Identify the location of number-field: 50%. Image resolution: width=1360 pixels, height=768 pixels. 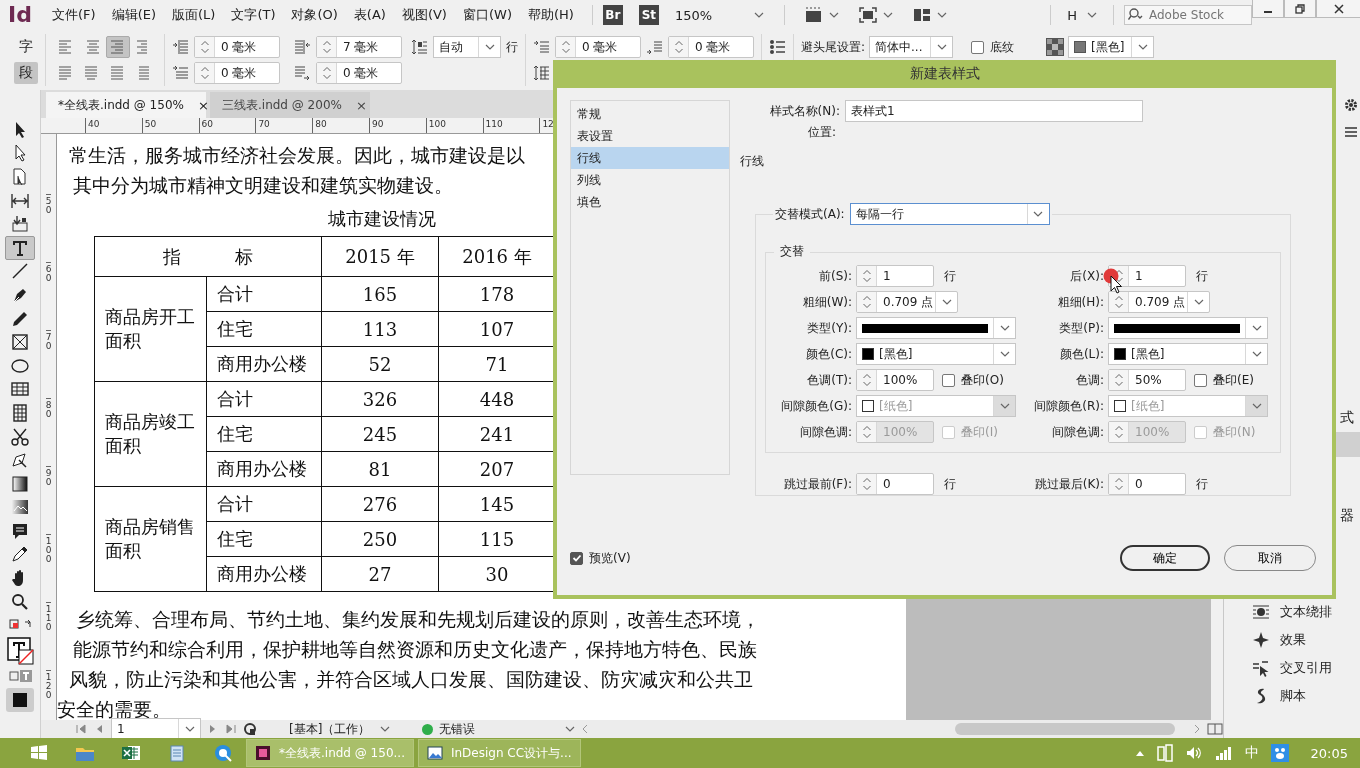
(1147, 380).